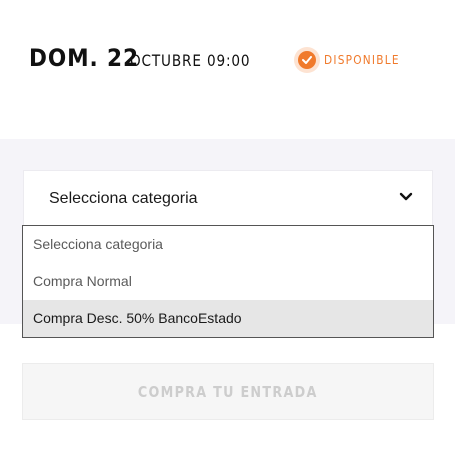 This screenshot has height=458, width=455. I want to click on status-badge: DISPONIBLE, so click(352, 60).